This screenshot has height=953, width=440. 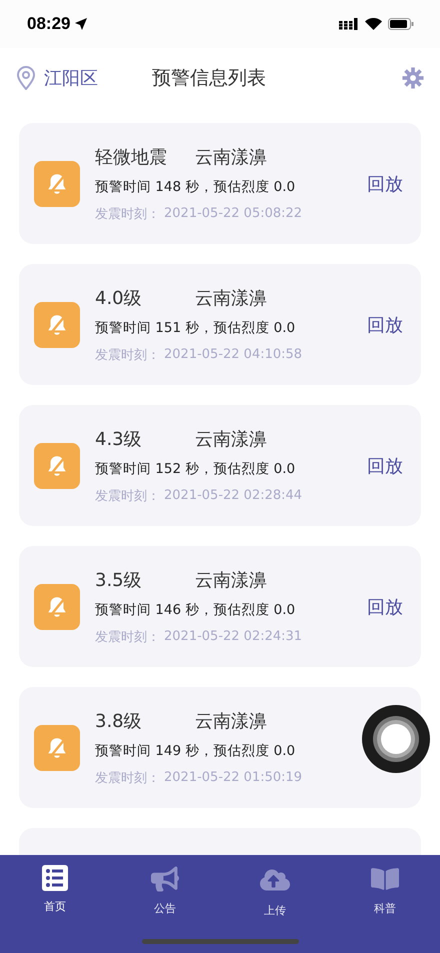 I want to click on location-pin-icon, so click(x=26, y=78).